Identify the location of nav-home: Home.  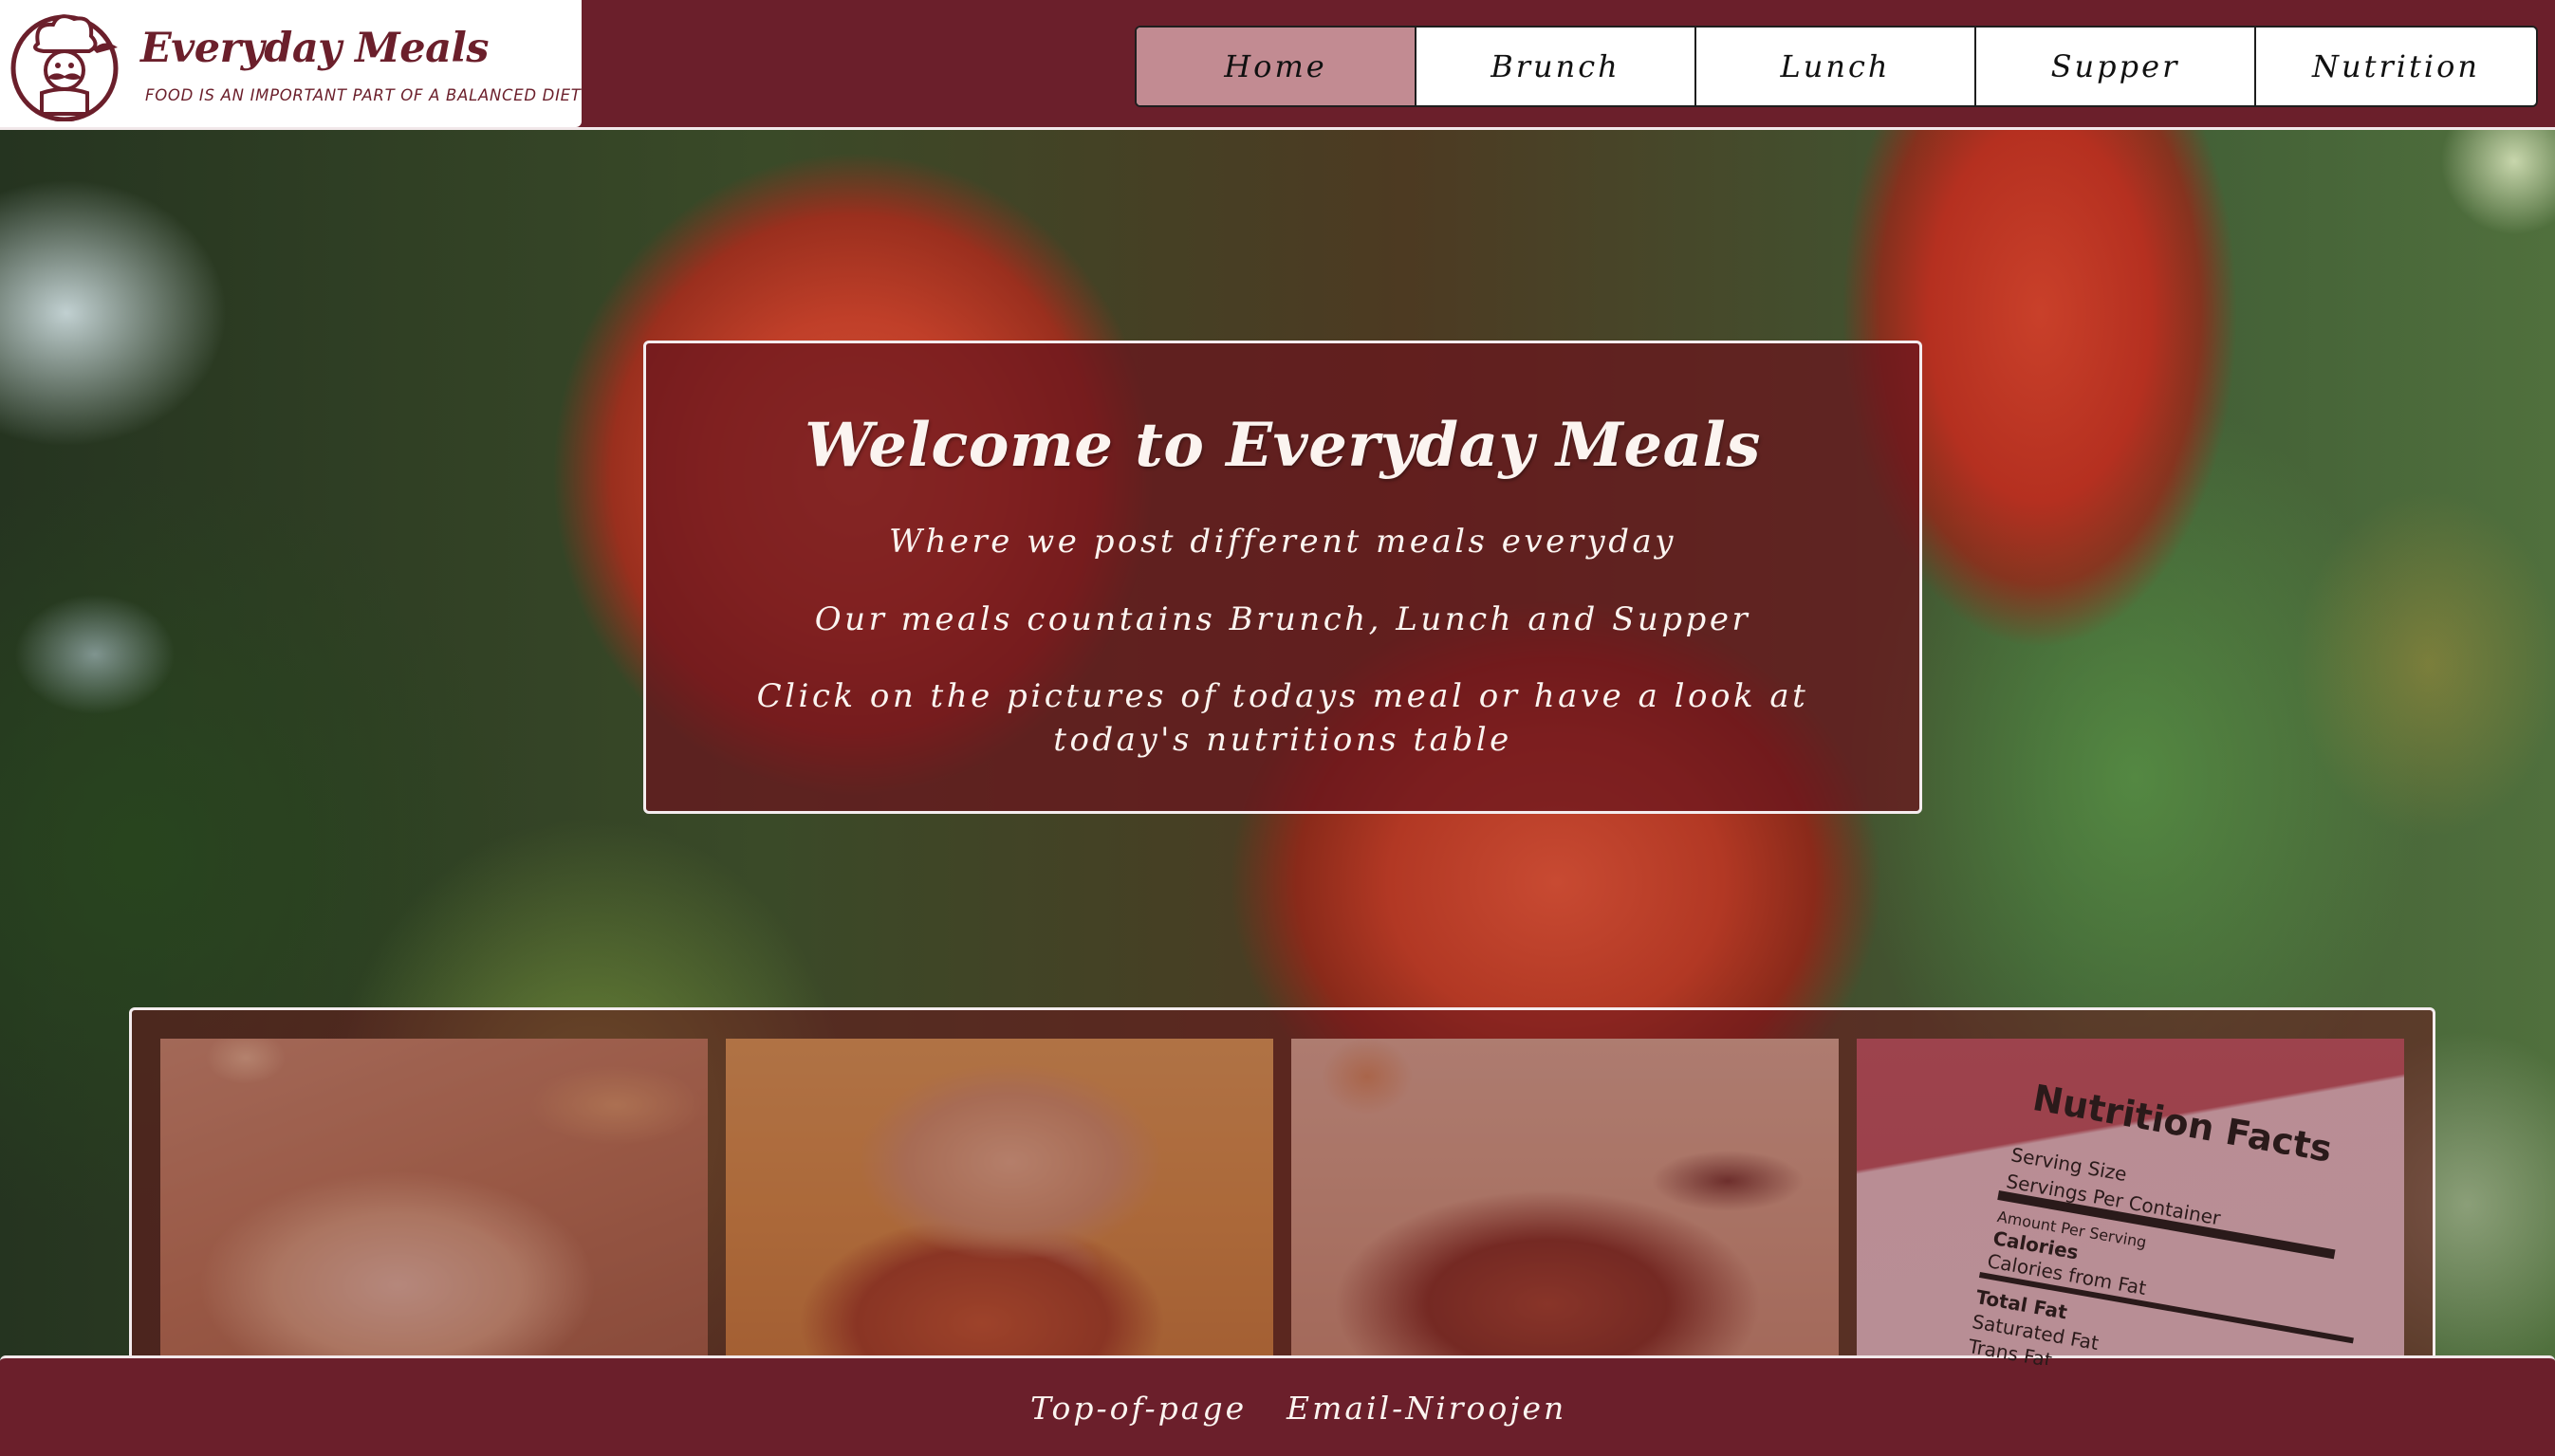
(1276, 66).